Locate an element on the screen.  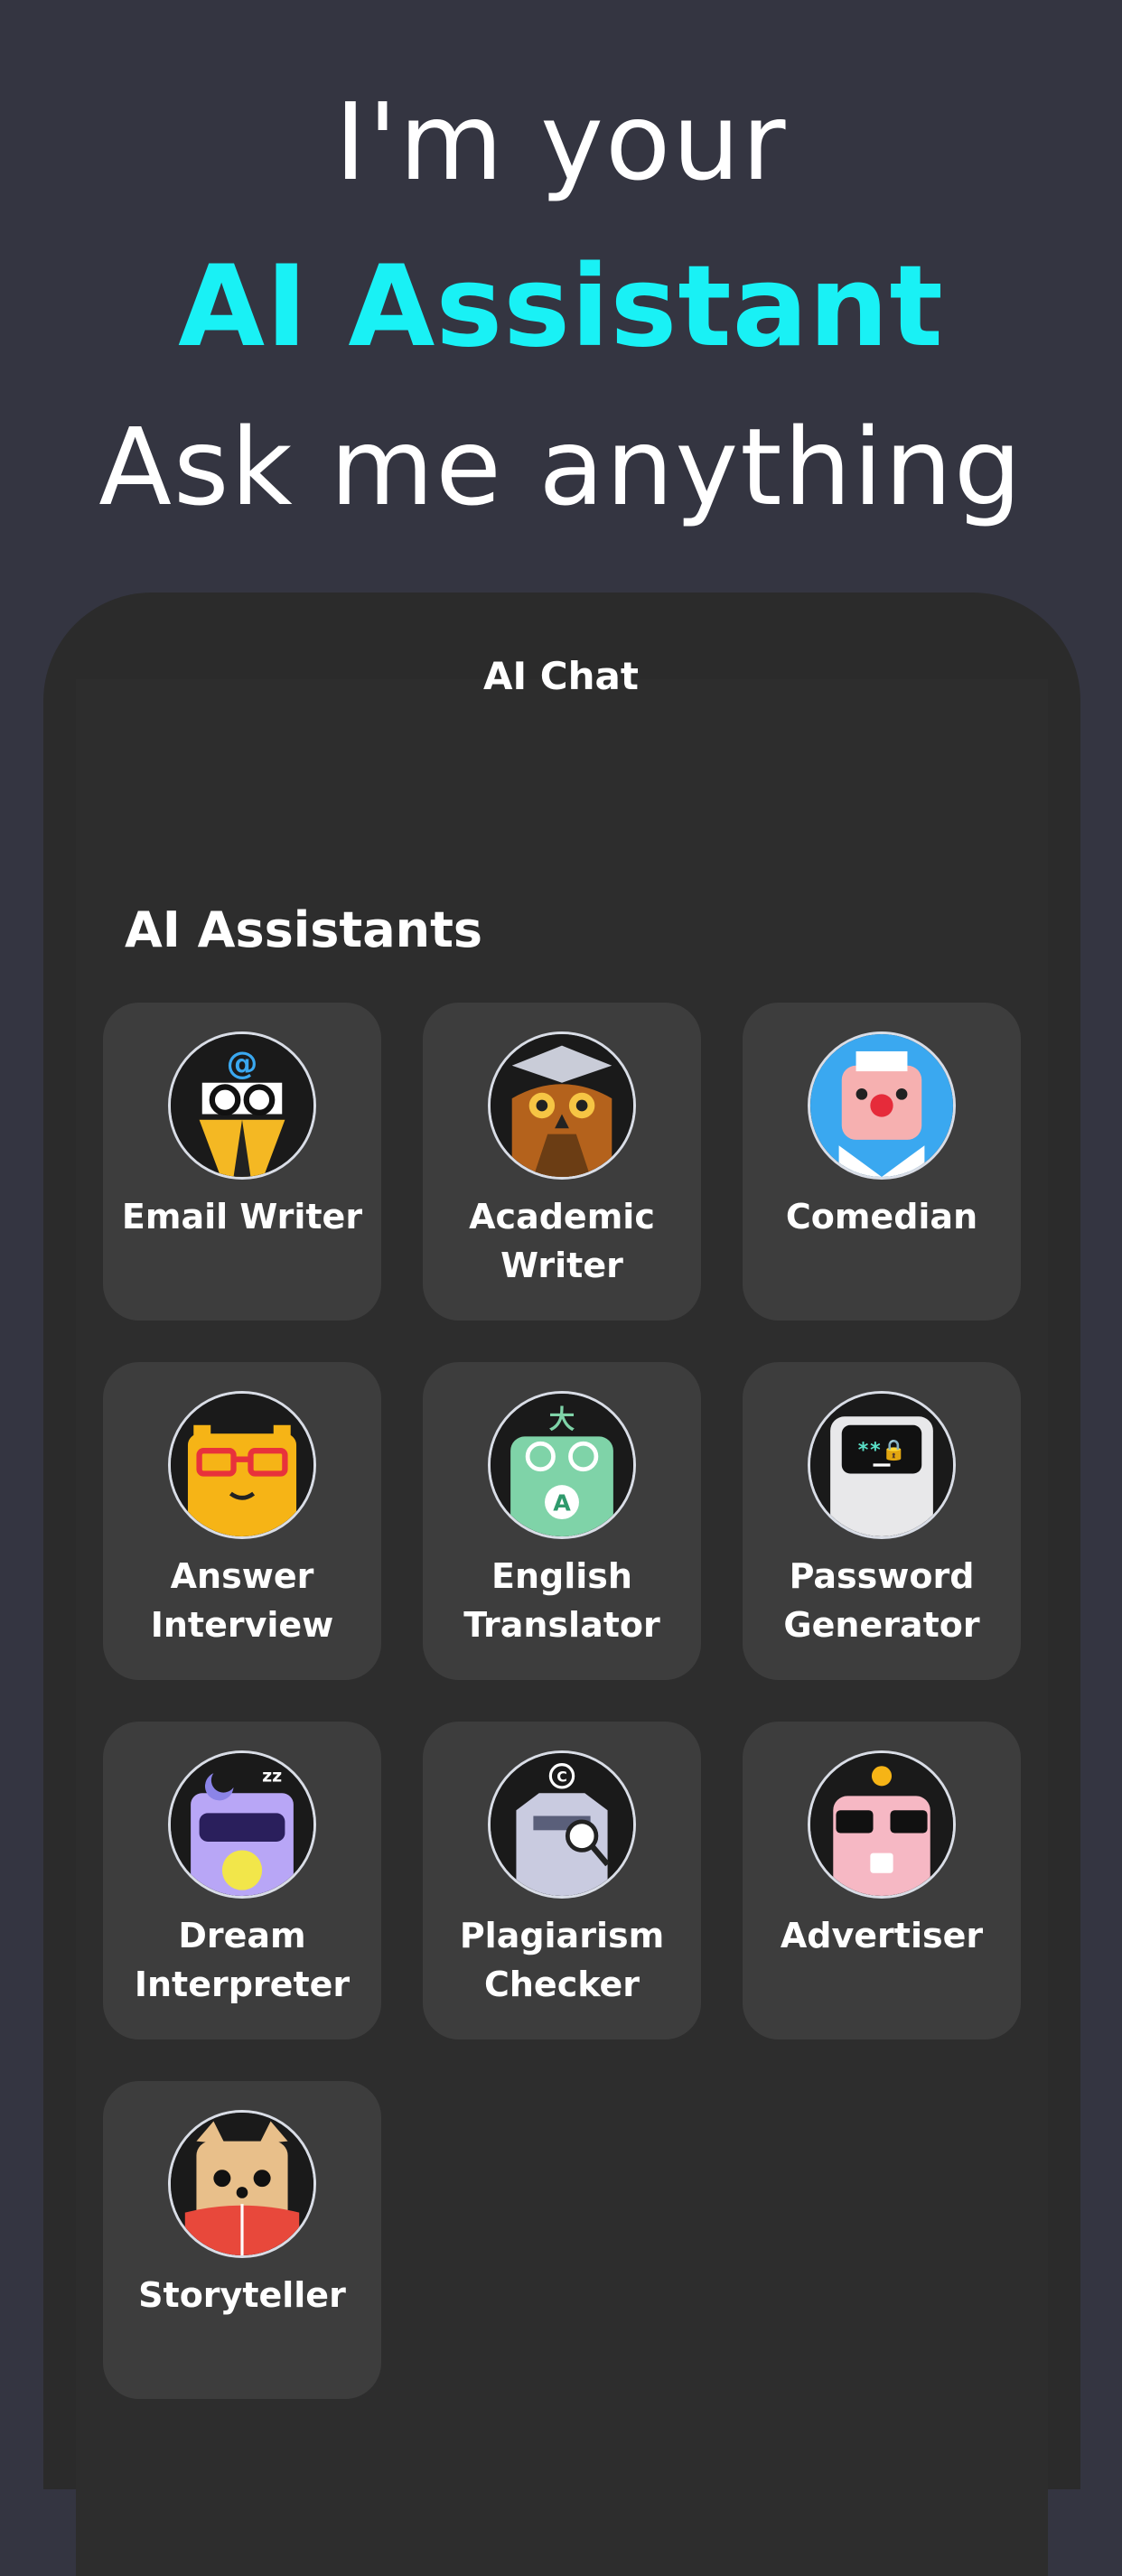
assistant-card-advertiser: Advertiser is located at coordinates (882, 1881).